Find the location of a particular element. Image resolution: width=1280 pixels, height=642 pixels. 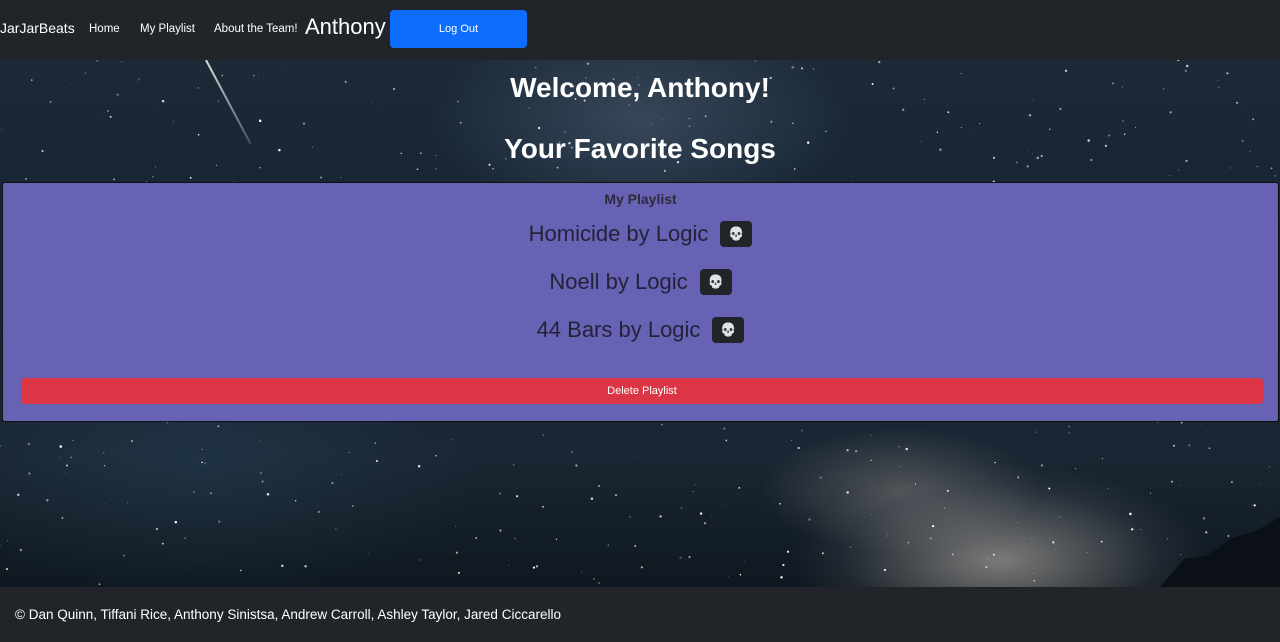

song-label: 44 Bars by Logic is located at coordinates (618, 329).